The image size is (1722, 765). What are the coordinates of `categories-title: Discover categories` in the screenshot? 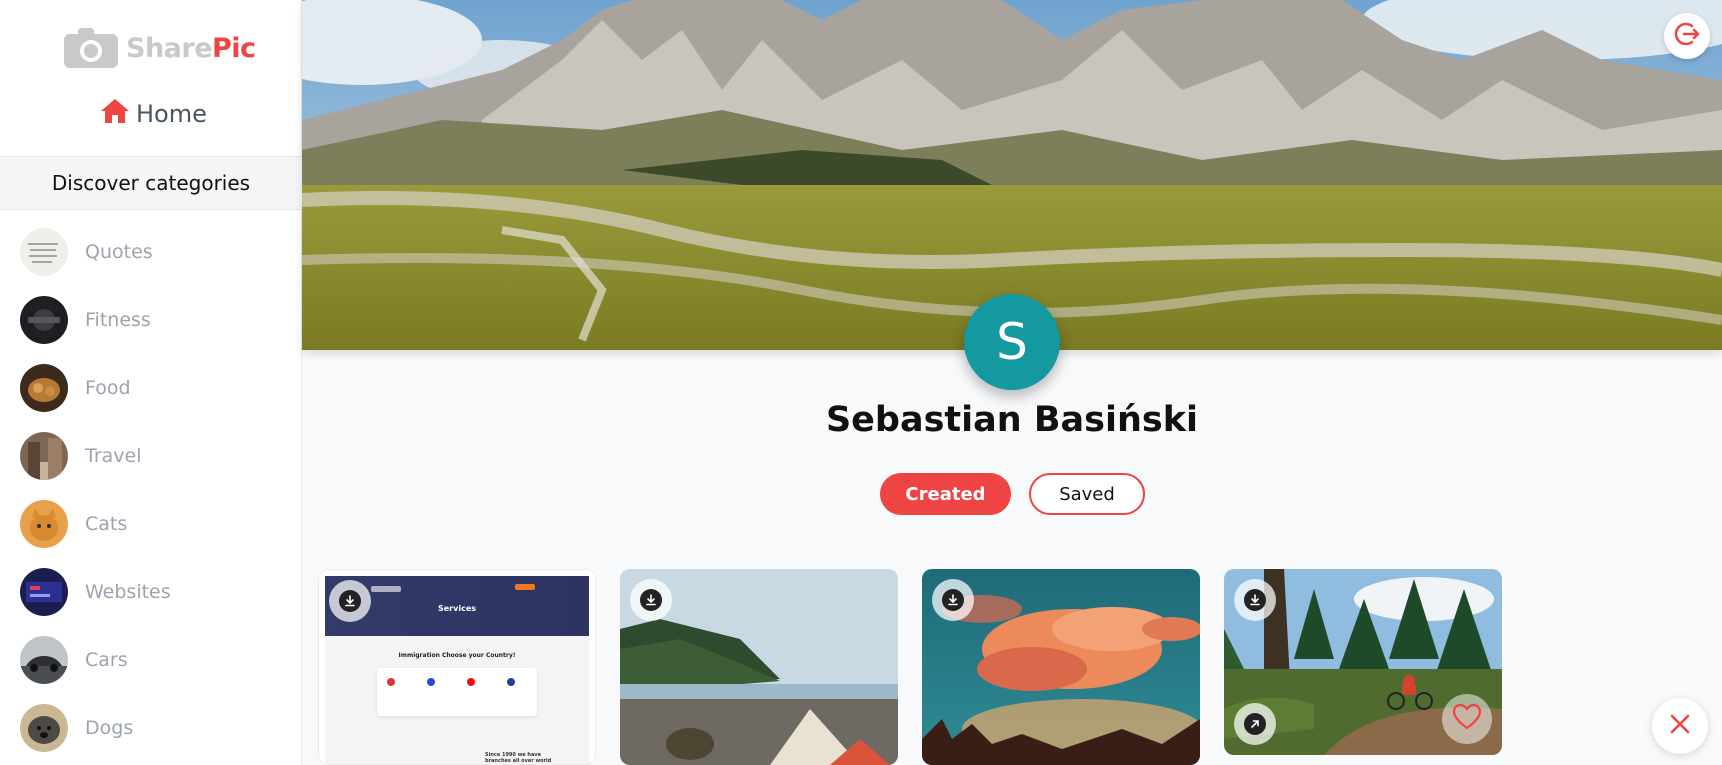 It's located at (151, 183).